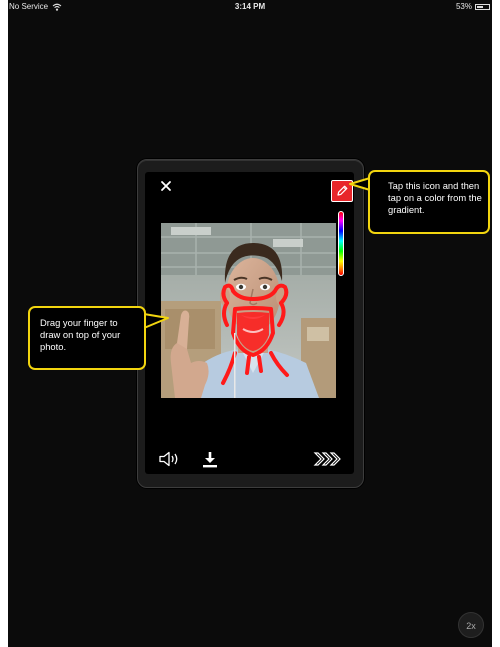 This screenshot has width=500, height=647. Describe the element at coordinates (168, 459) in the screenshot. I see `speaker-icon` at that location.